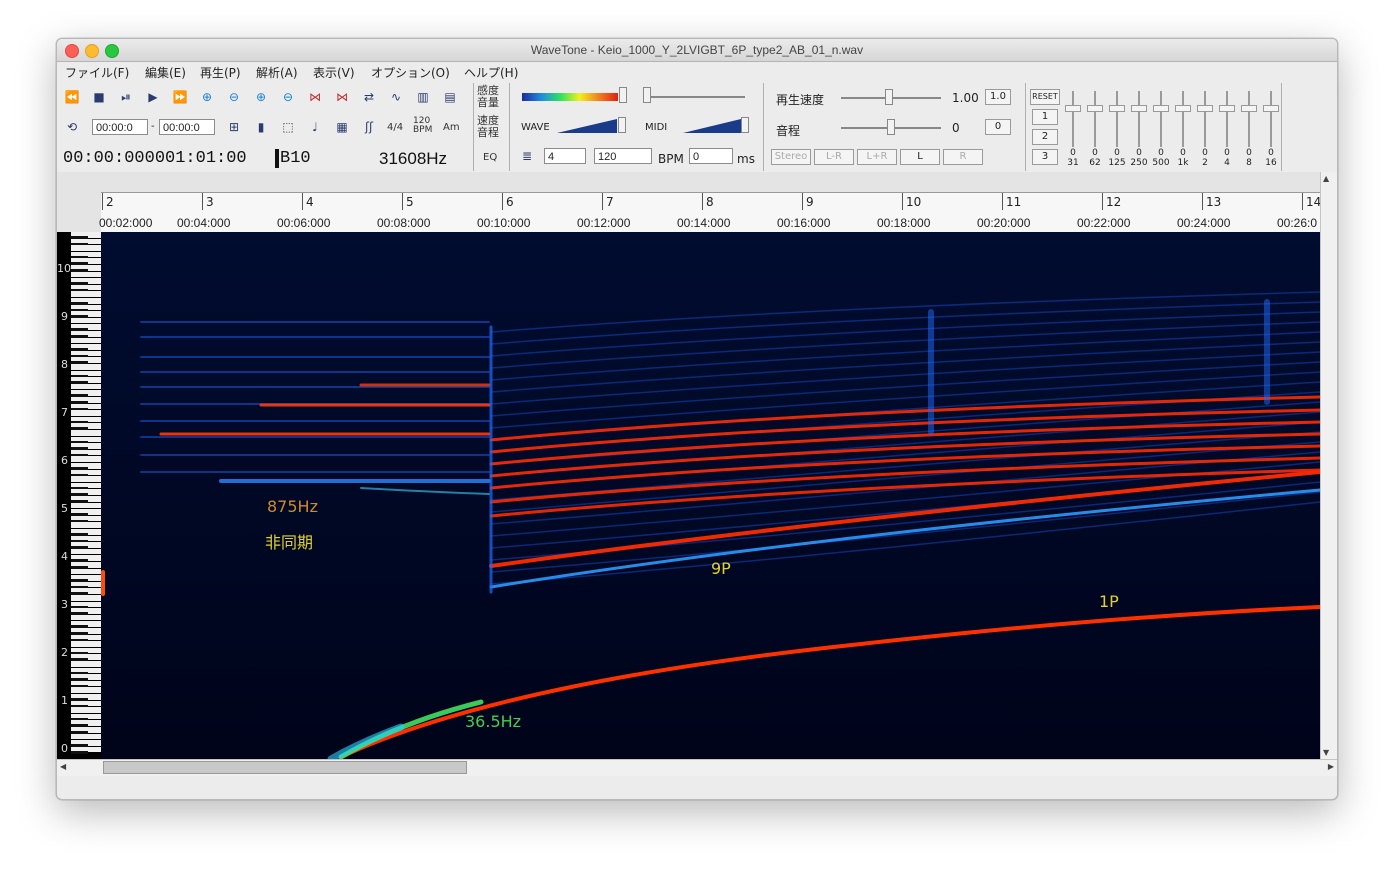 This screenshot has width=1392, height=872. Describe the element at coordinates (72, 127) in the screenshot. I see `loop-icon: ⟲` at that location.